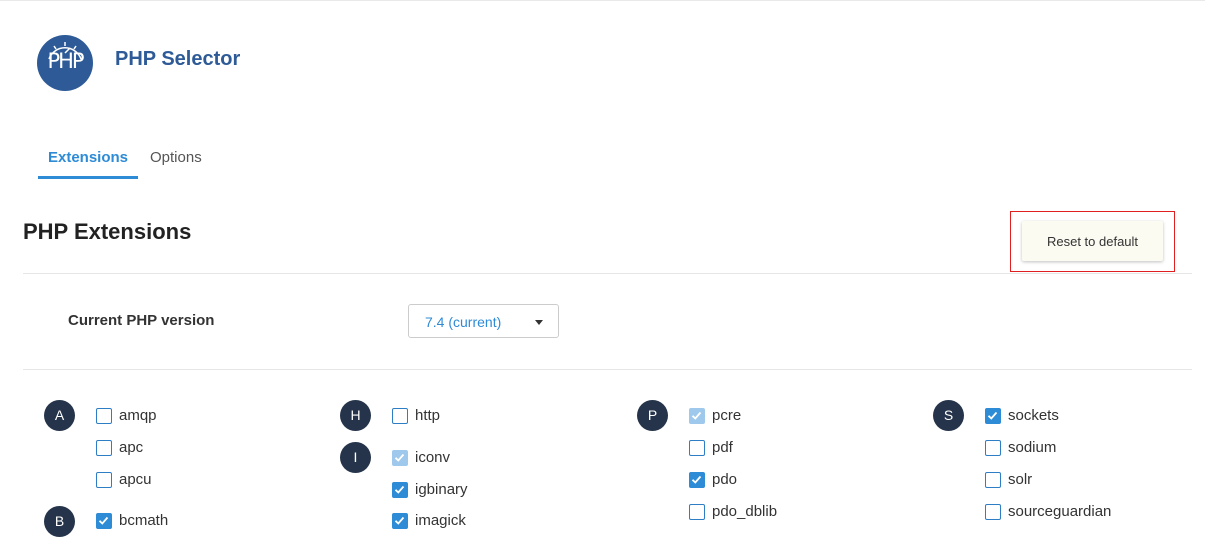 The image size is (1205, 537). What do you see at coordinates (1032, 447) in the screenshot?
I see `extension-label: sodium` at bounding box center [1032, 447].